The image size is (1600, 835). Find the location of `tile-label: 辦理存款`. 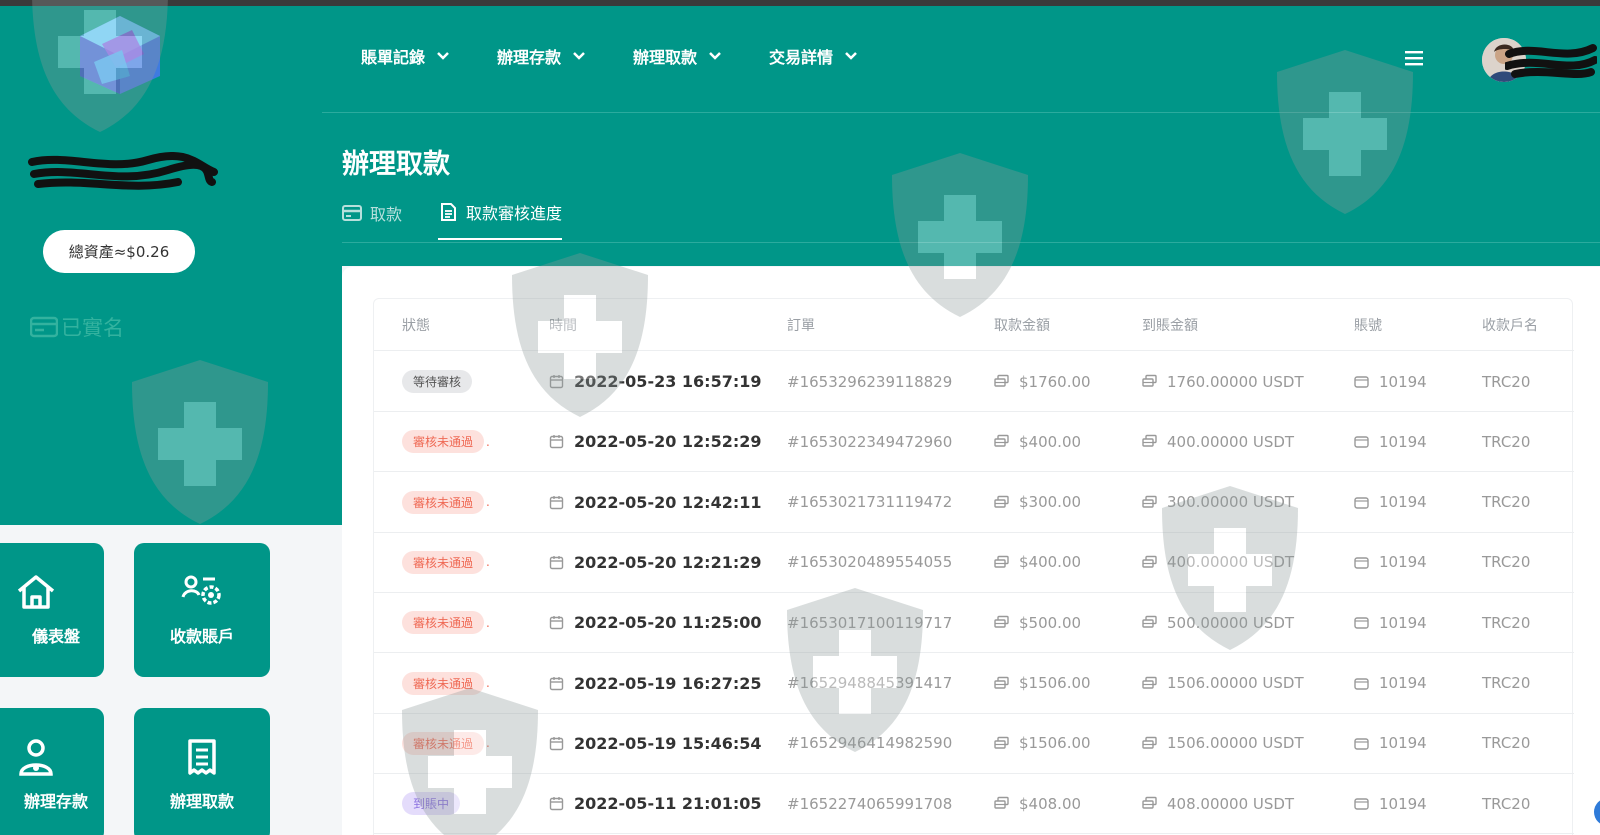

tile-label: 辦理存款 is located at coordinates (55, 801).